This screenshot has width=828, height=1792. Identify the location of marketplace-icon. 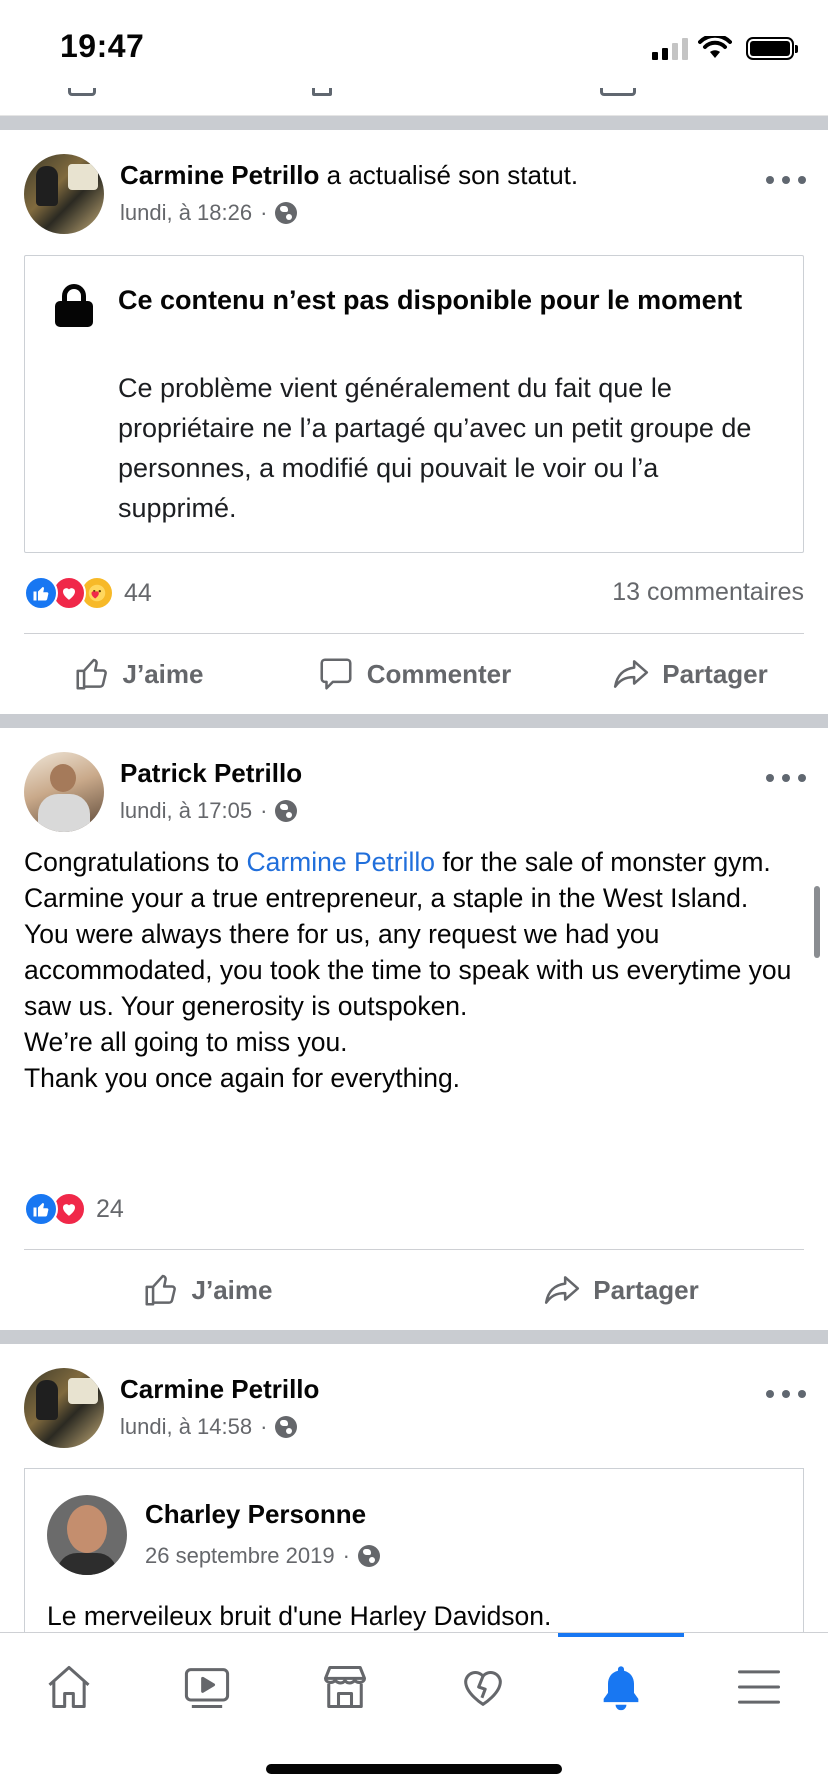
(345, 1687).